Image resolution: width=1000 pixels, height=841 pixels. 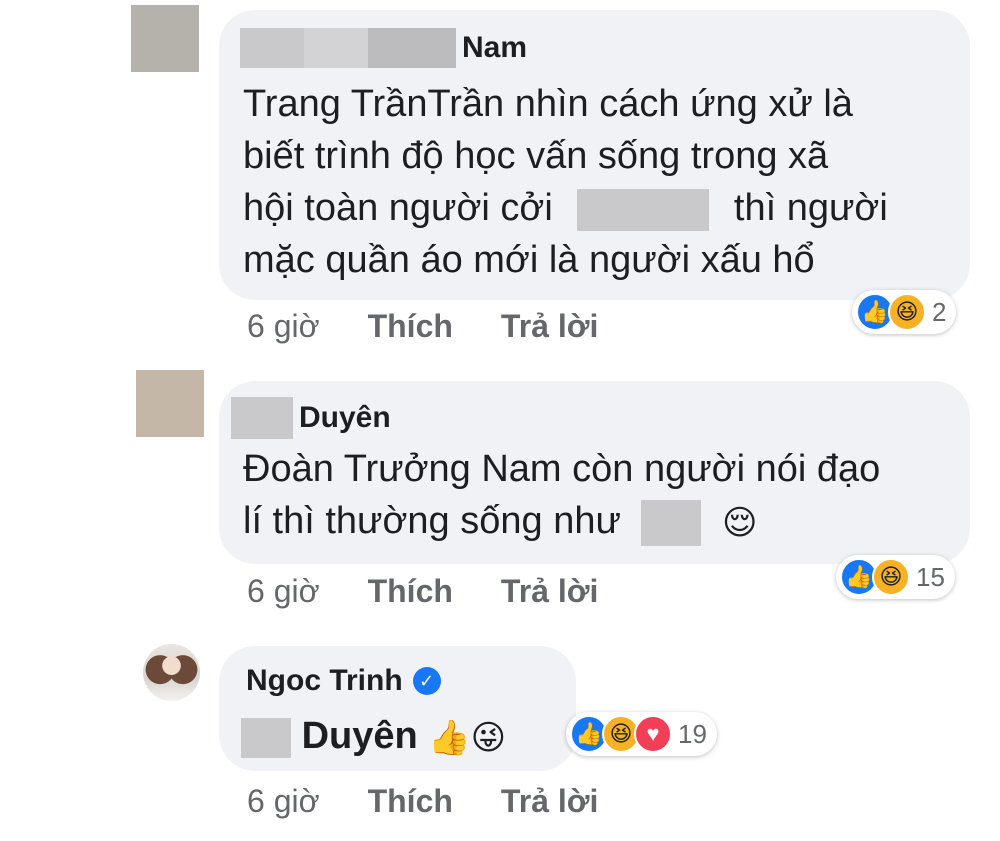 I want to click on thumbs-up-wink-emoji: 👍😜, so click(x=467, y=737).